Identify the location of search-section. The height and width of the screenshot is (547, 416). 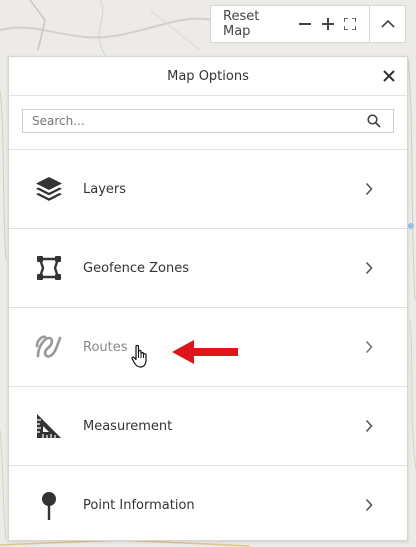
(208, 123).